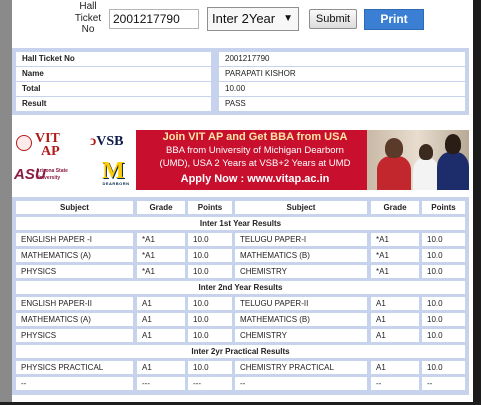 The height and width of the screenshot is (405, 481). Describe the element at coordinates (110, 141) in the screenshot. I see `vsb-logo-text: VSB` at that location.